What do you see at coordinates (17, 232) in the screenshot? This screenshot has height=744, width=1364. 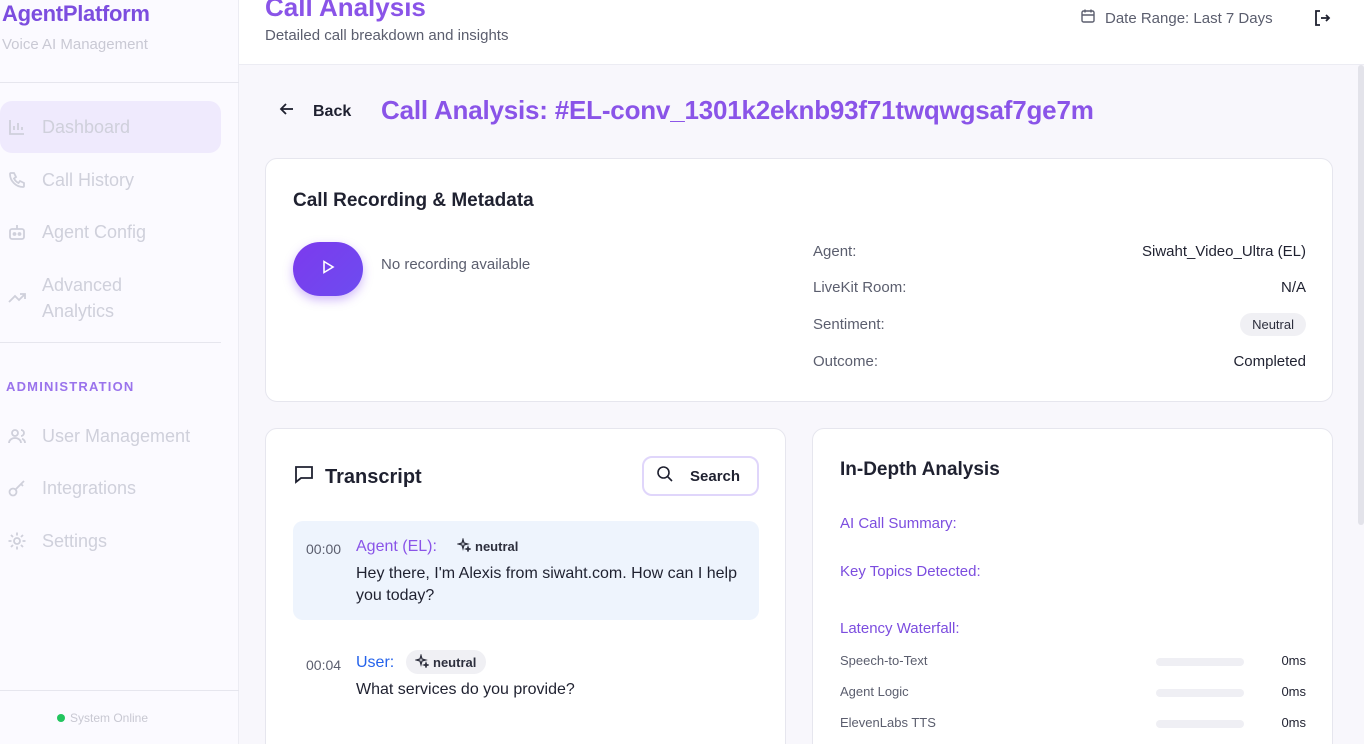 I see `bot-icon` at bounding box center [17, 232].